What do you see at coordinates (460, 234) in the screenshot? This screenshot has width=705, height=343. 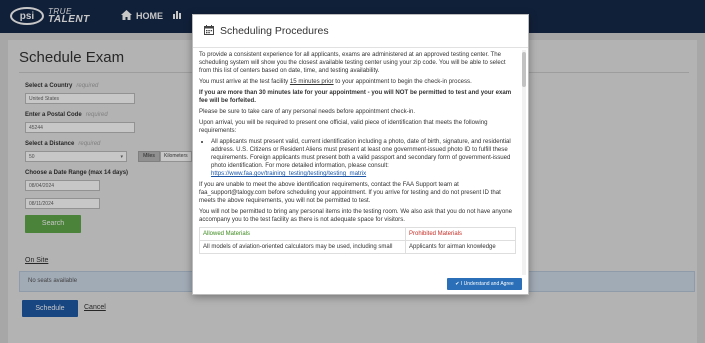 I see `prohibited-materials-header: Prohibited Materials` at bounding box center [460, 234].